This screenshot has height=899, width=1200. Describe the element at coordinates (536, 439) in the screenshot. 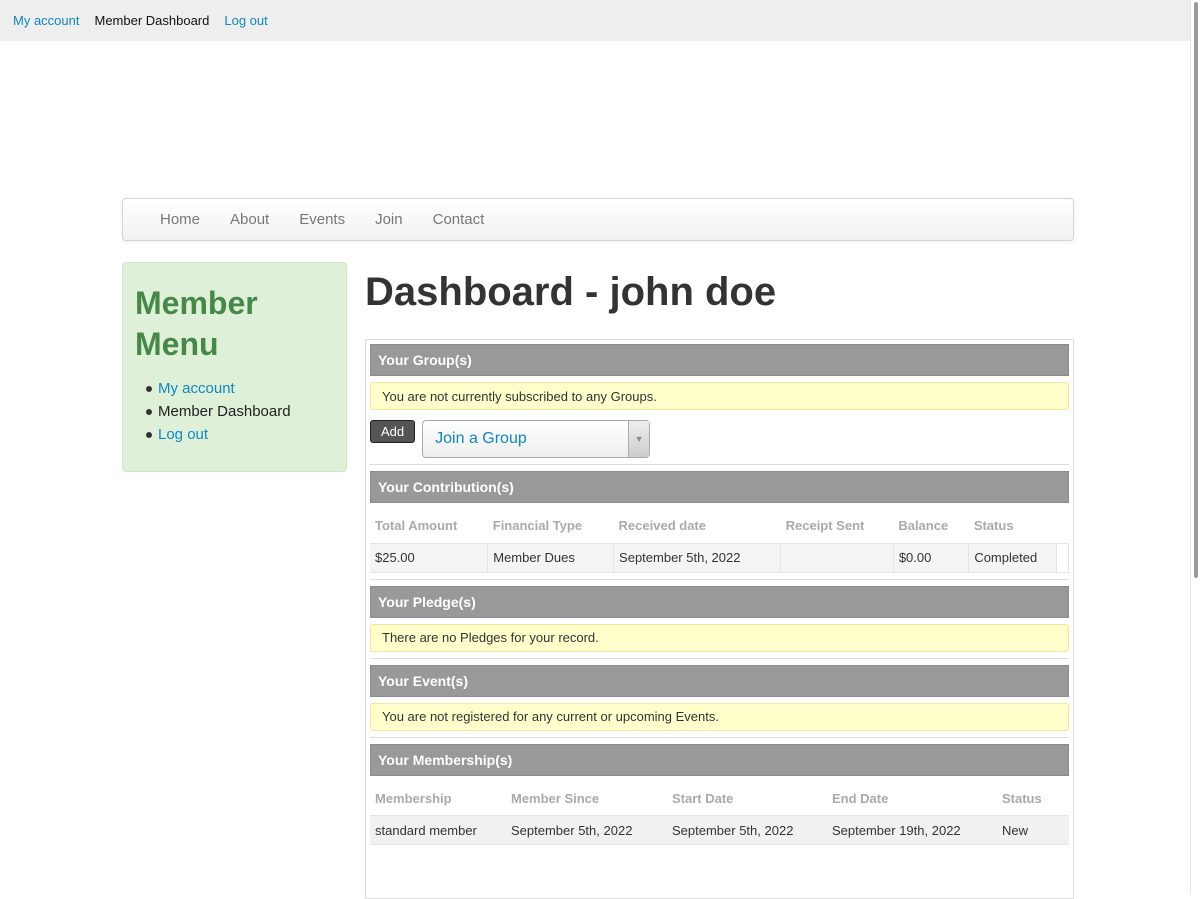

I see `join-group-select: Join a Group ▼` at that location.